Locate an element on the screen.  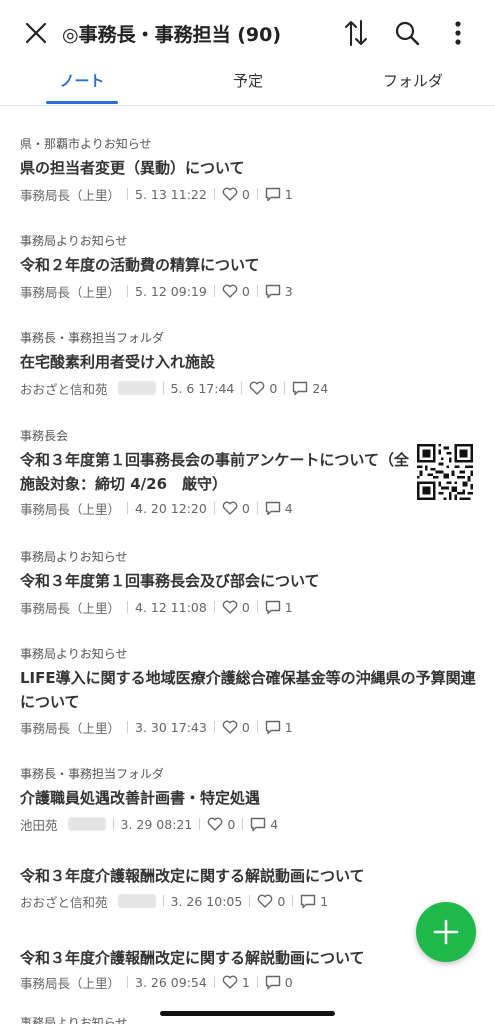
folder-label: 県・那覇市よりお知らせ is located at coordinates (86, 144).